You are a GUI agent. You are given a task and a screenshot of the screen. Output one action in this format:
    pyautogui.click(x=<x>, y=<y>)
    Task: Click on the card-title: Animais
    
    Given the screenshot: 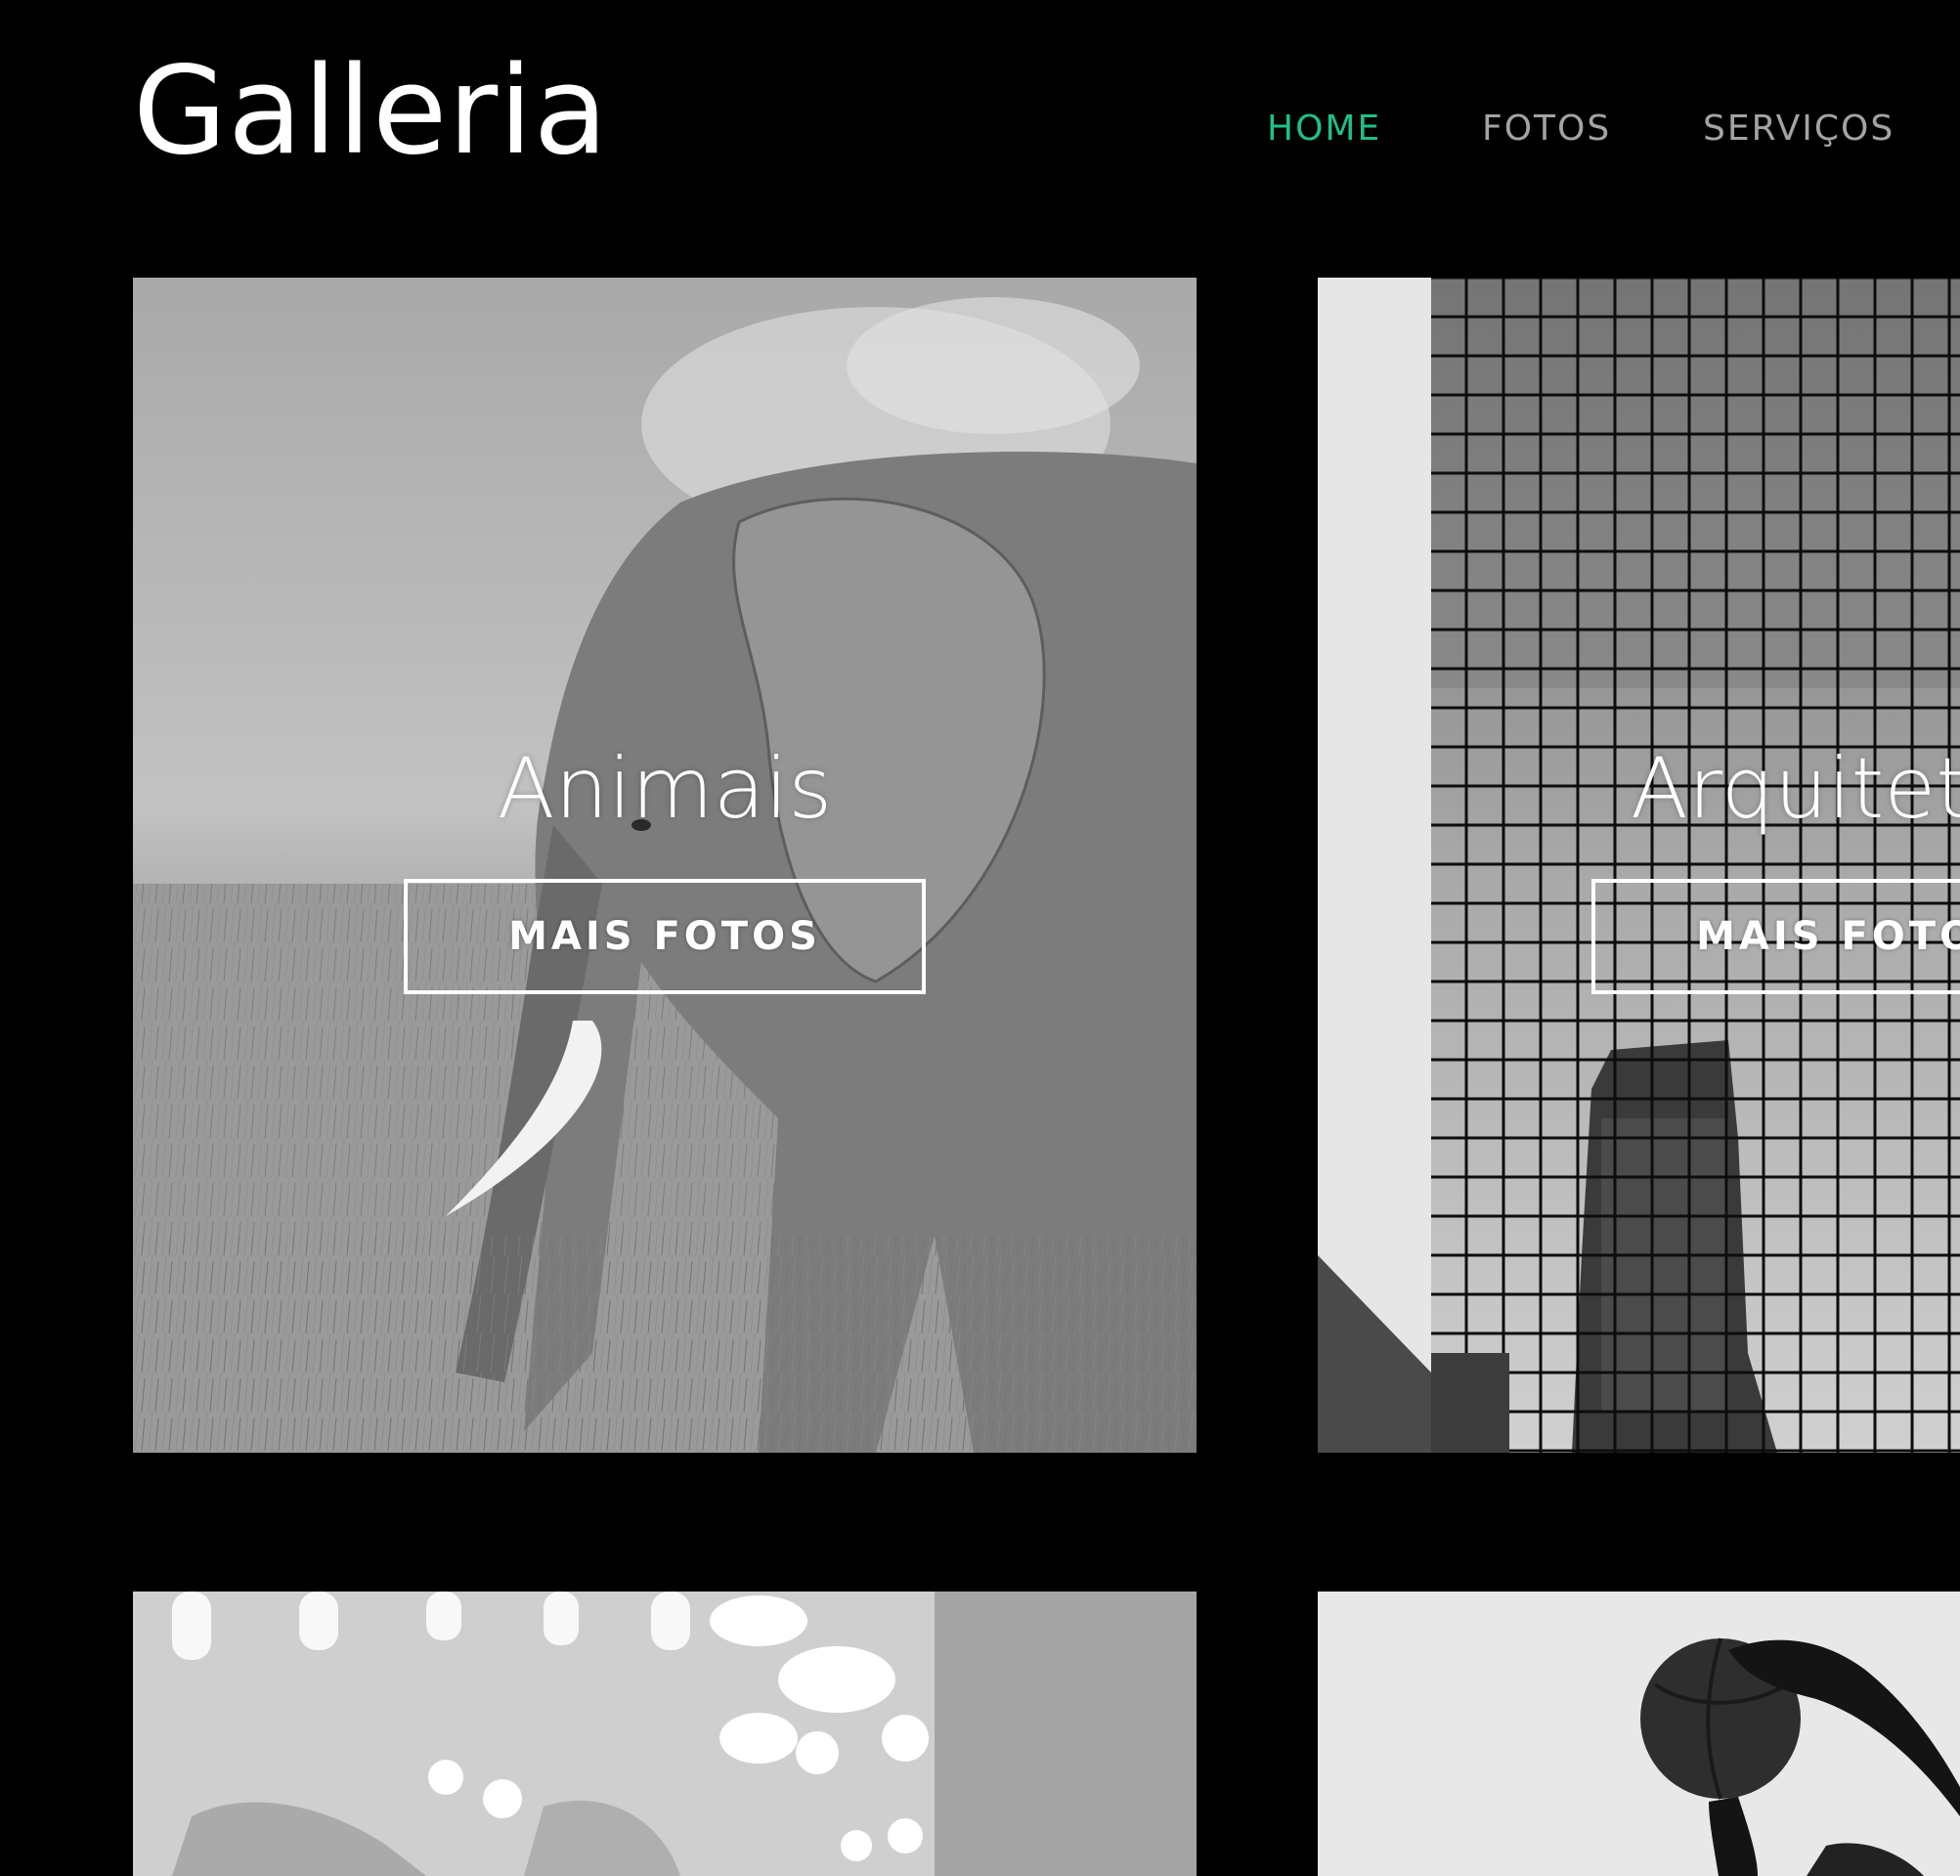 What is the action you would take?
    pyautogui.click(x=665, y=789)
    